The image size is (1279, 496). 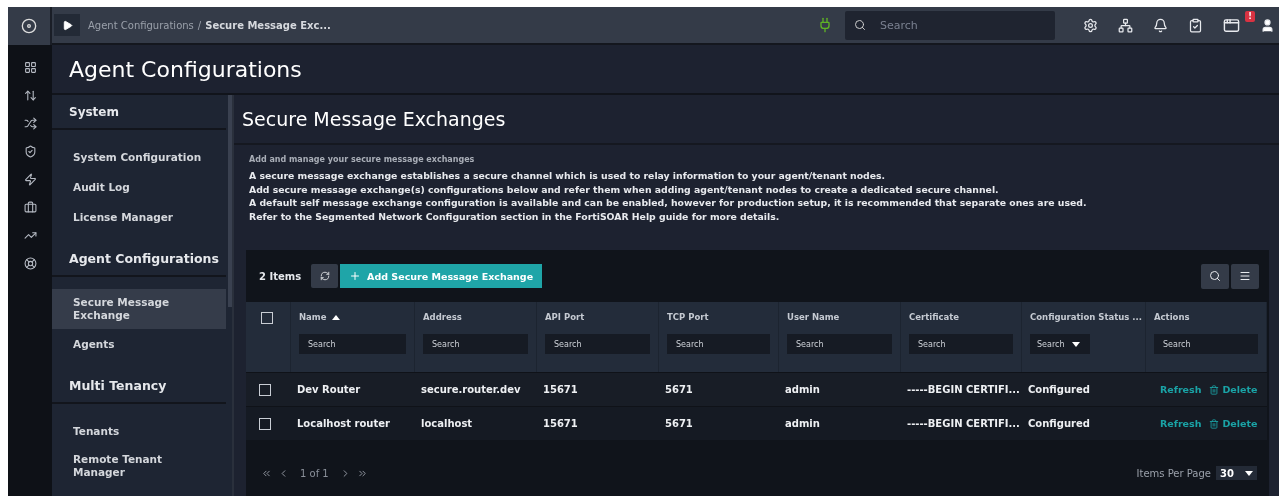 I want to click on sort-caret-icon, so click(x=336, y=317).